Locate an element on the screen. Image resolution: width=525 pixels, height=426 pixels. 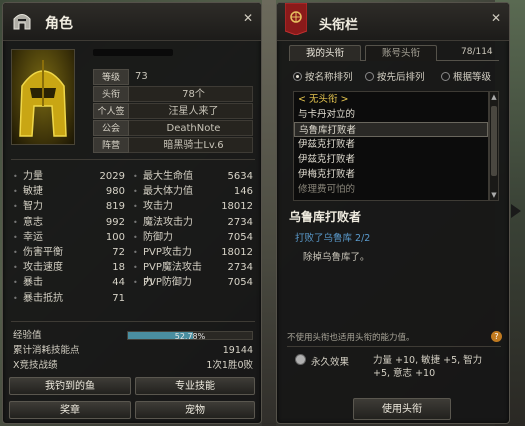
title-description: 除掉乌鲁库了。 is located at coordinates (336, 257).